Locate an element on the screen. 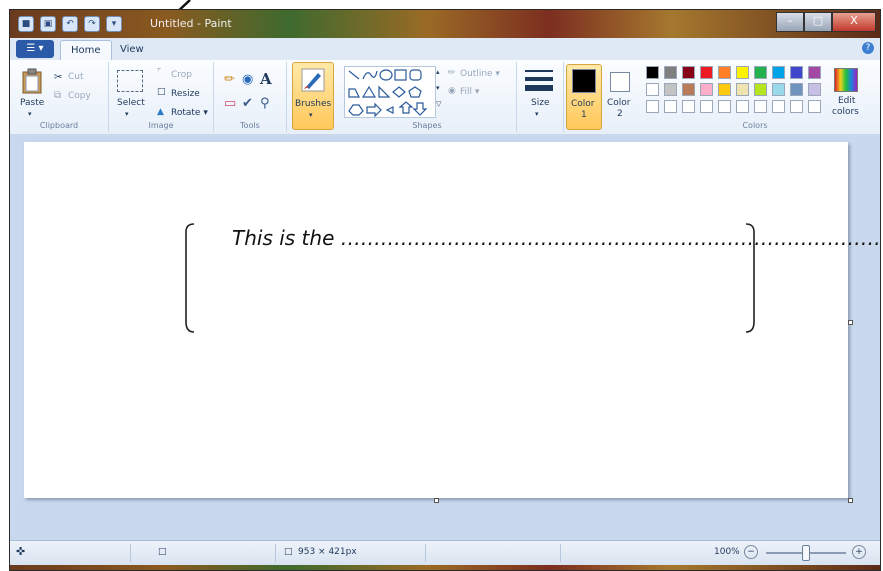 Image resolution: width=883 pixels, height=571 pixels. shapes-gallery is located at coordinates (390, 92).